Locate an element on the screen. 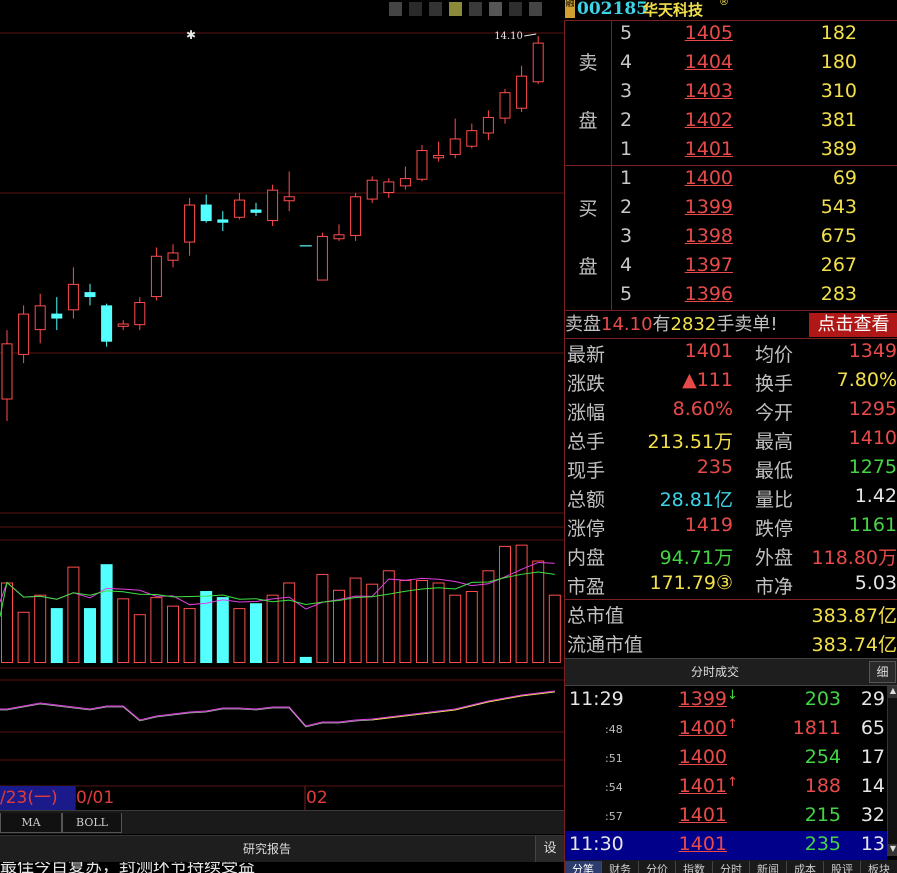 This screenshot has height=873, width=897. ticks-header: 分时成交 细 is located at coordinates (731, 672).